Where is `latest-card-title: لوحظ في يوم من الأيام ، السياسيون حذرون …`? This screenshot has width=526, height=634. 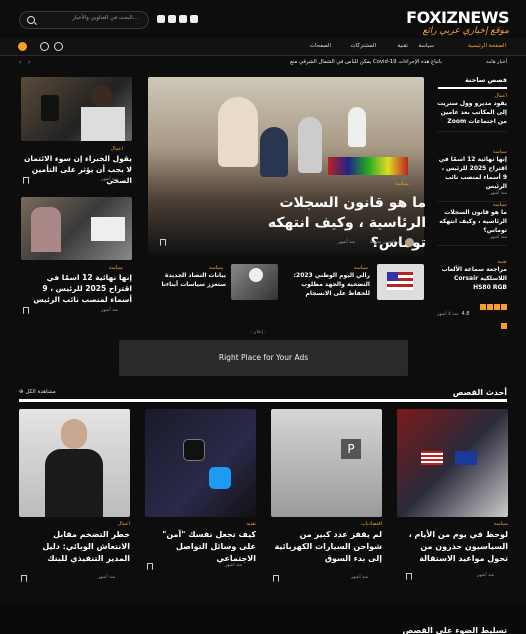 latest-card-title: لوحظ في يوم من الأيام ، السياسيون حذرون … is located at coordinates (452, 547).